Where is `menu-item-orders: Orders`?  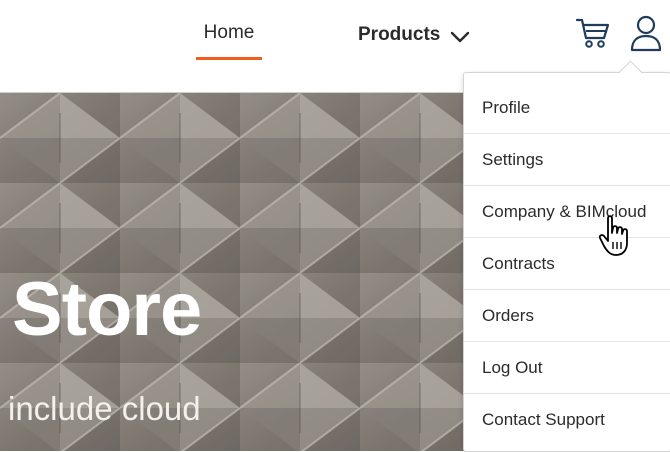 menu-item-orders: Orders is located at coordinates (567, 316).